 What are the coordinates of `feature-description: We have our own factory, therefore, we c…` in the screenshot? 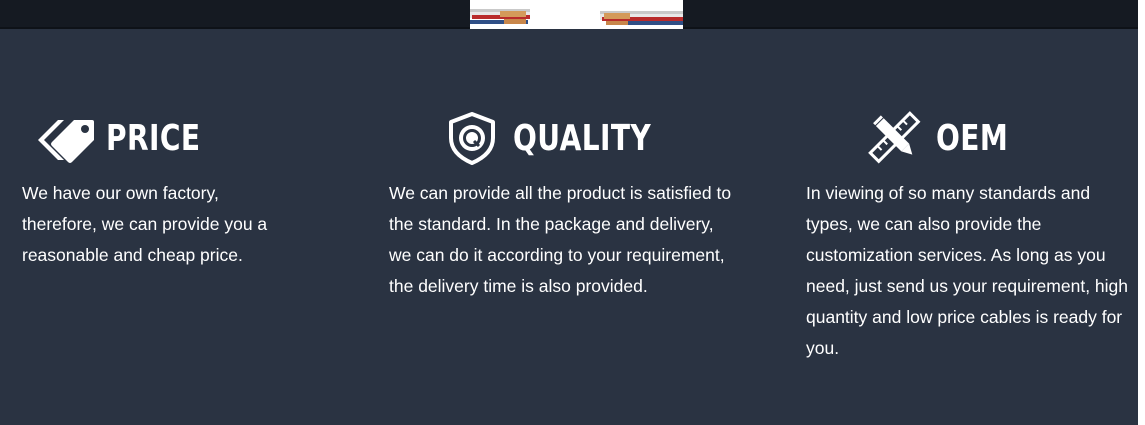 It's located at (145, 224).